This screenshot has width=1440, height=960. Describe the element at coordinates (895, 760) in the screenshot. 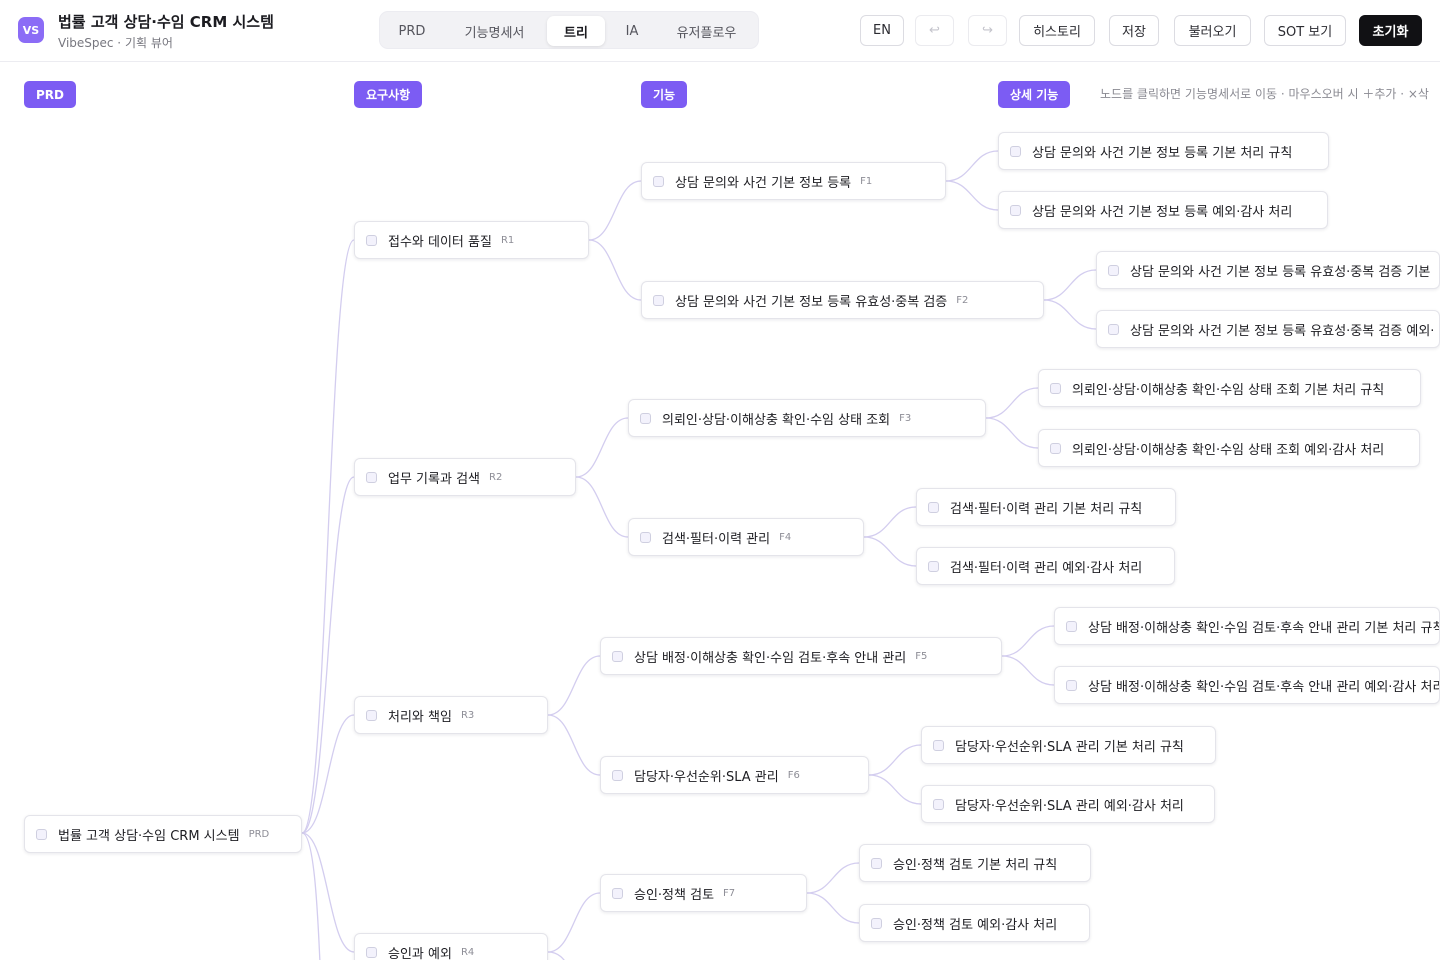

I see `edge-f6-d11` at that location.